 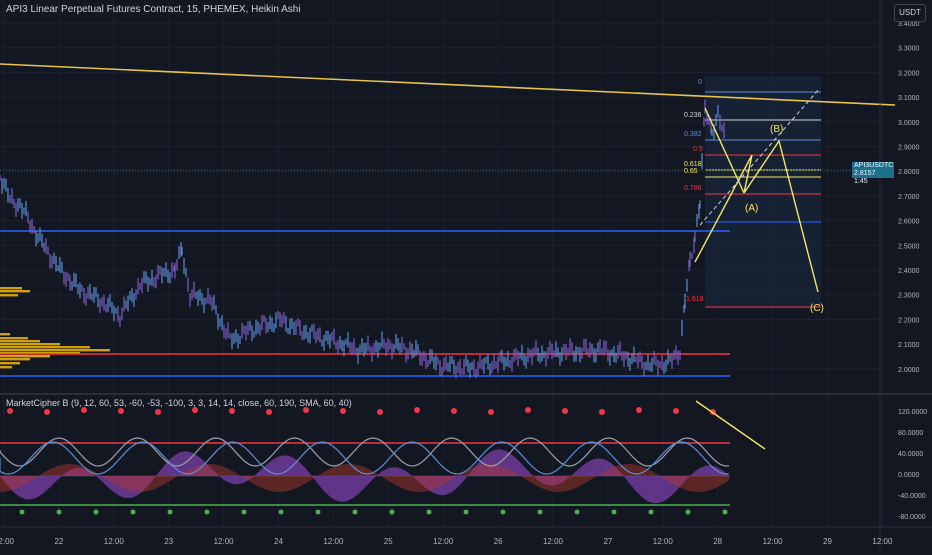 I want to click on fib-label-0786: 0.786, so click(x=693, y=188).